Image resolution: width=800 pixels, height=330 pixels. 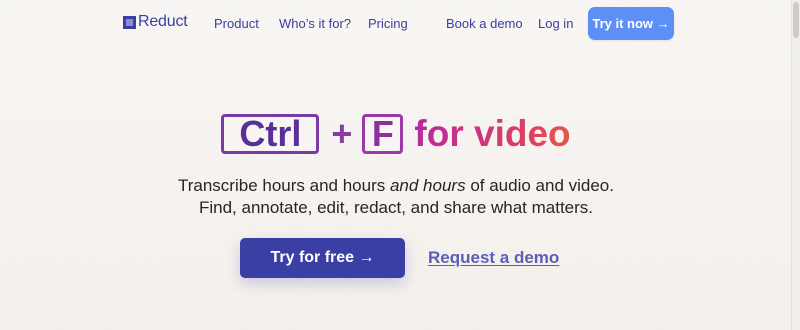 I want to click on nav-link-whos-it-for: Who’s it for?, so click(x=315, y=23).